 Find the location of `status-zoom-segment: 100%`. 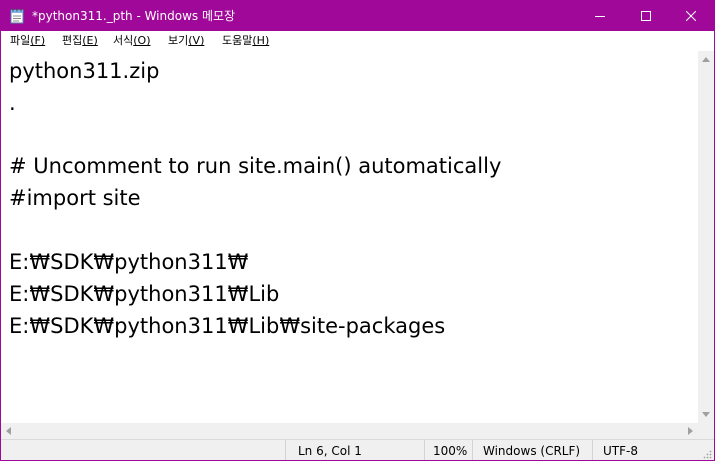

status-zoom-segment: 100% is located at coordinates (448, 450).